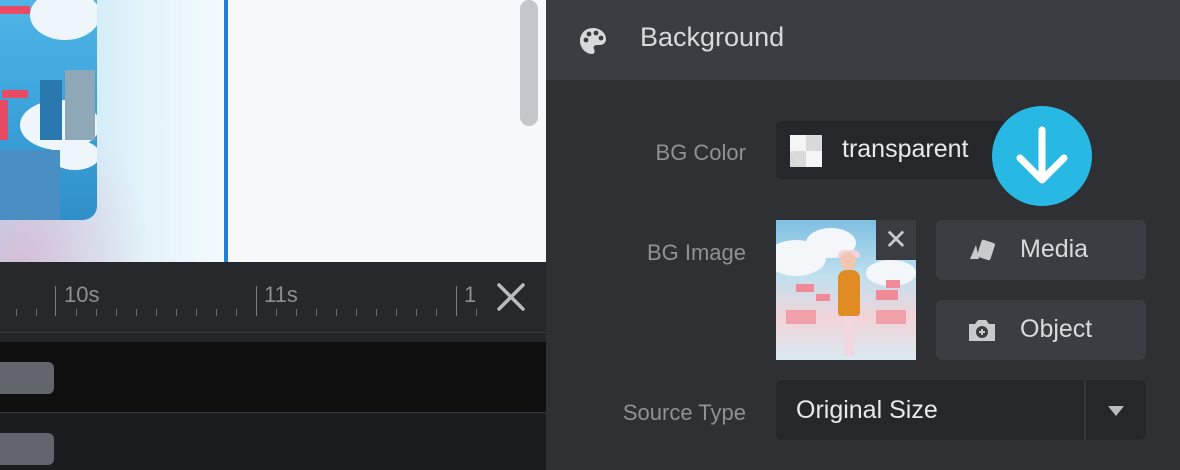 This screenshot has height=470, width=1180. What do you see at coordinates (470, 294) in the screenshot?
I see `tick-label-12s: 1` at bounding box center [470, 294].